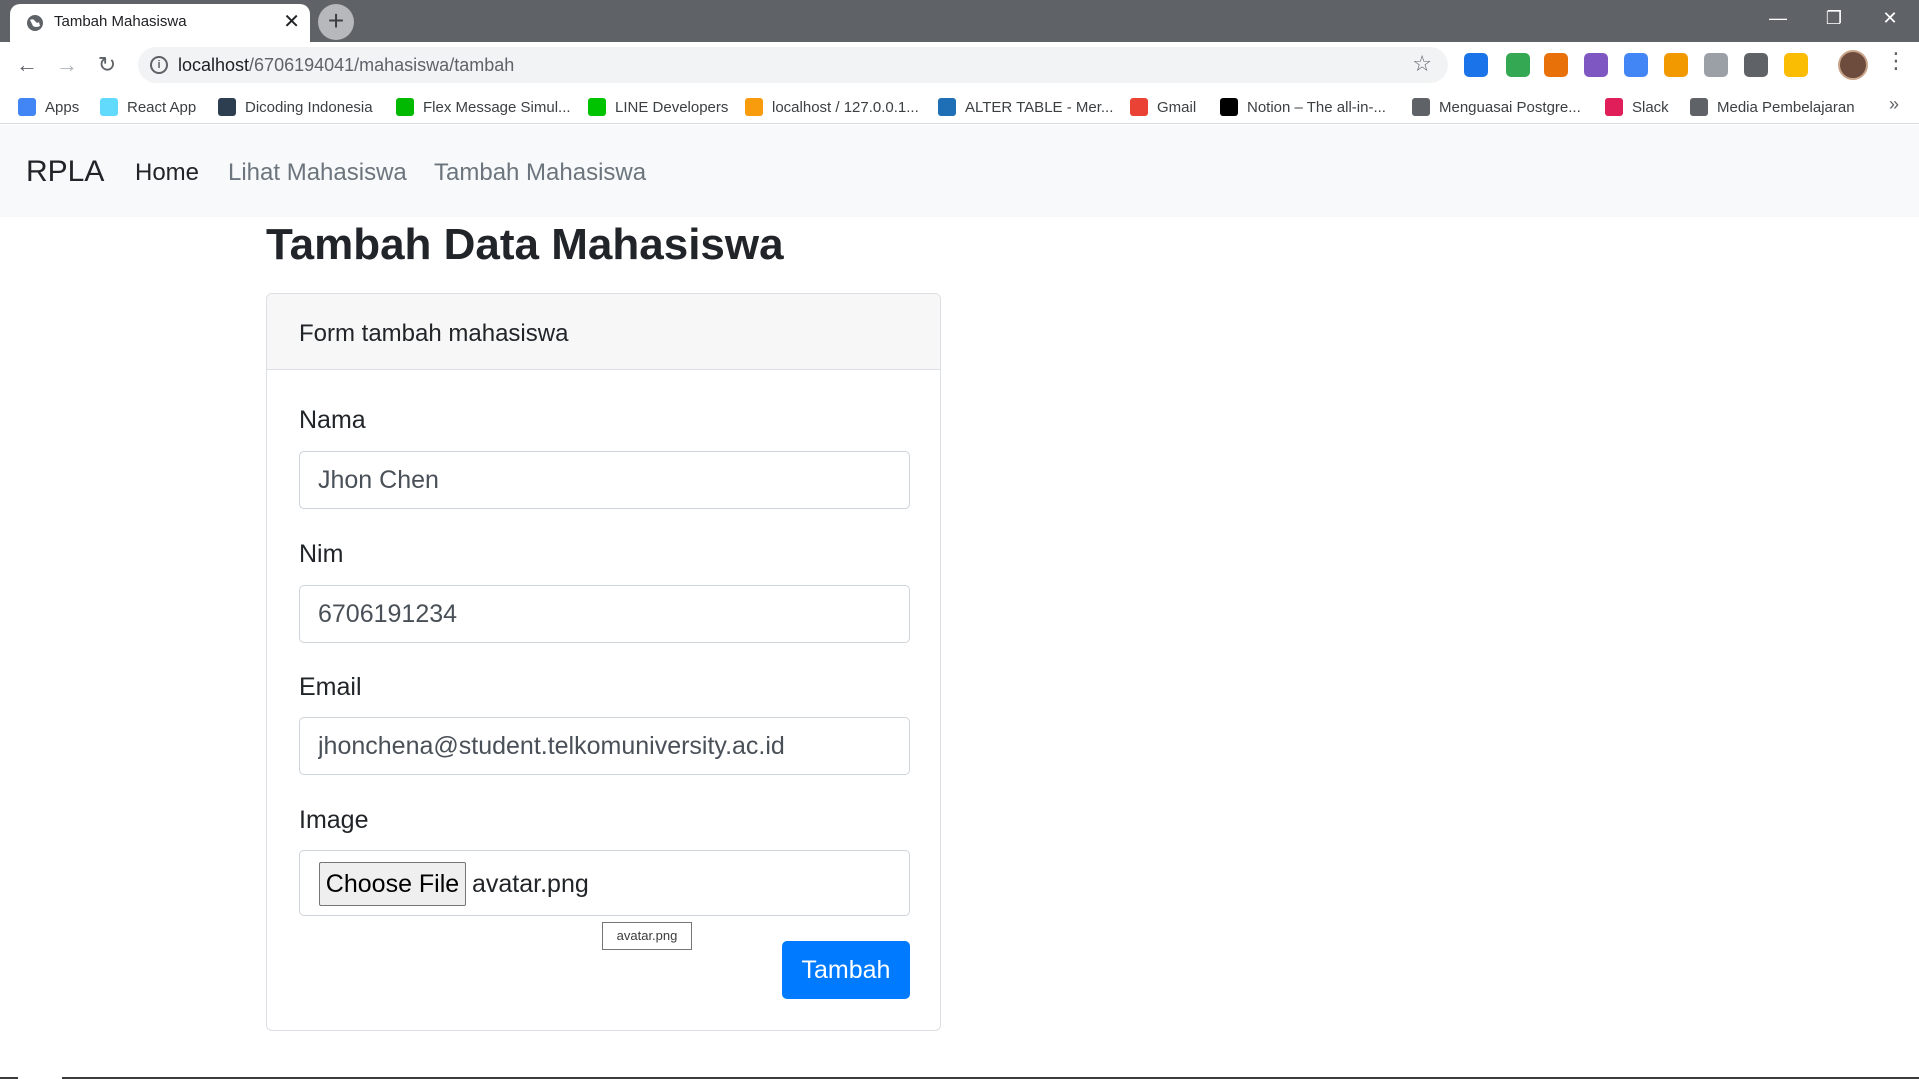  What do you see at coordinates (540, 173) in the screenshot?
I see `nav-link-tambah-mahasiswa: Tambah Mahasiswa` at bounding box center [540, 173].